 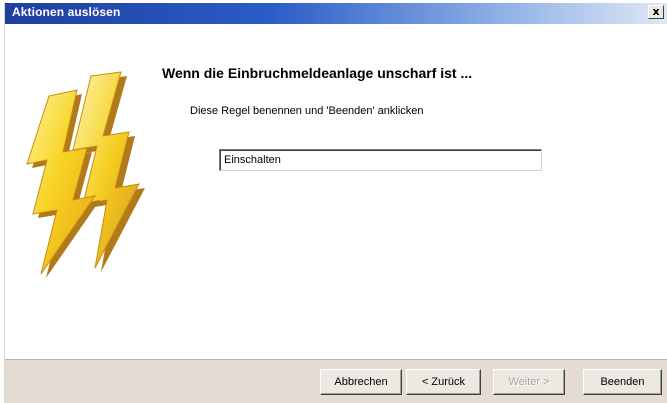 What do you see at coordinates (443, 382) in the screenshot?
I see `back-button: < Zurück` at bounding box center [443, 382].